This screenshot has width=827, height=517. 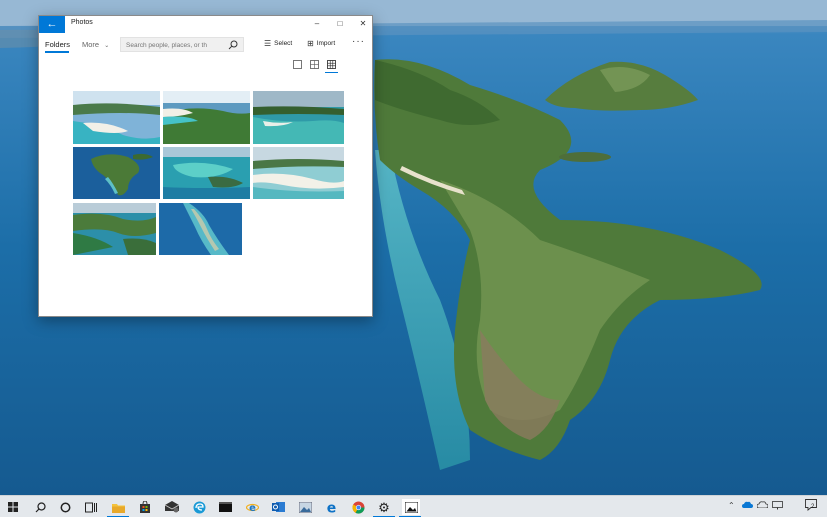 What do you see at coordinates (326, 43) in the screenshot?
I see `import-label: Import` at bounding box center [326, 43].